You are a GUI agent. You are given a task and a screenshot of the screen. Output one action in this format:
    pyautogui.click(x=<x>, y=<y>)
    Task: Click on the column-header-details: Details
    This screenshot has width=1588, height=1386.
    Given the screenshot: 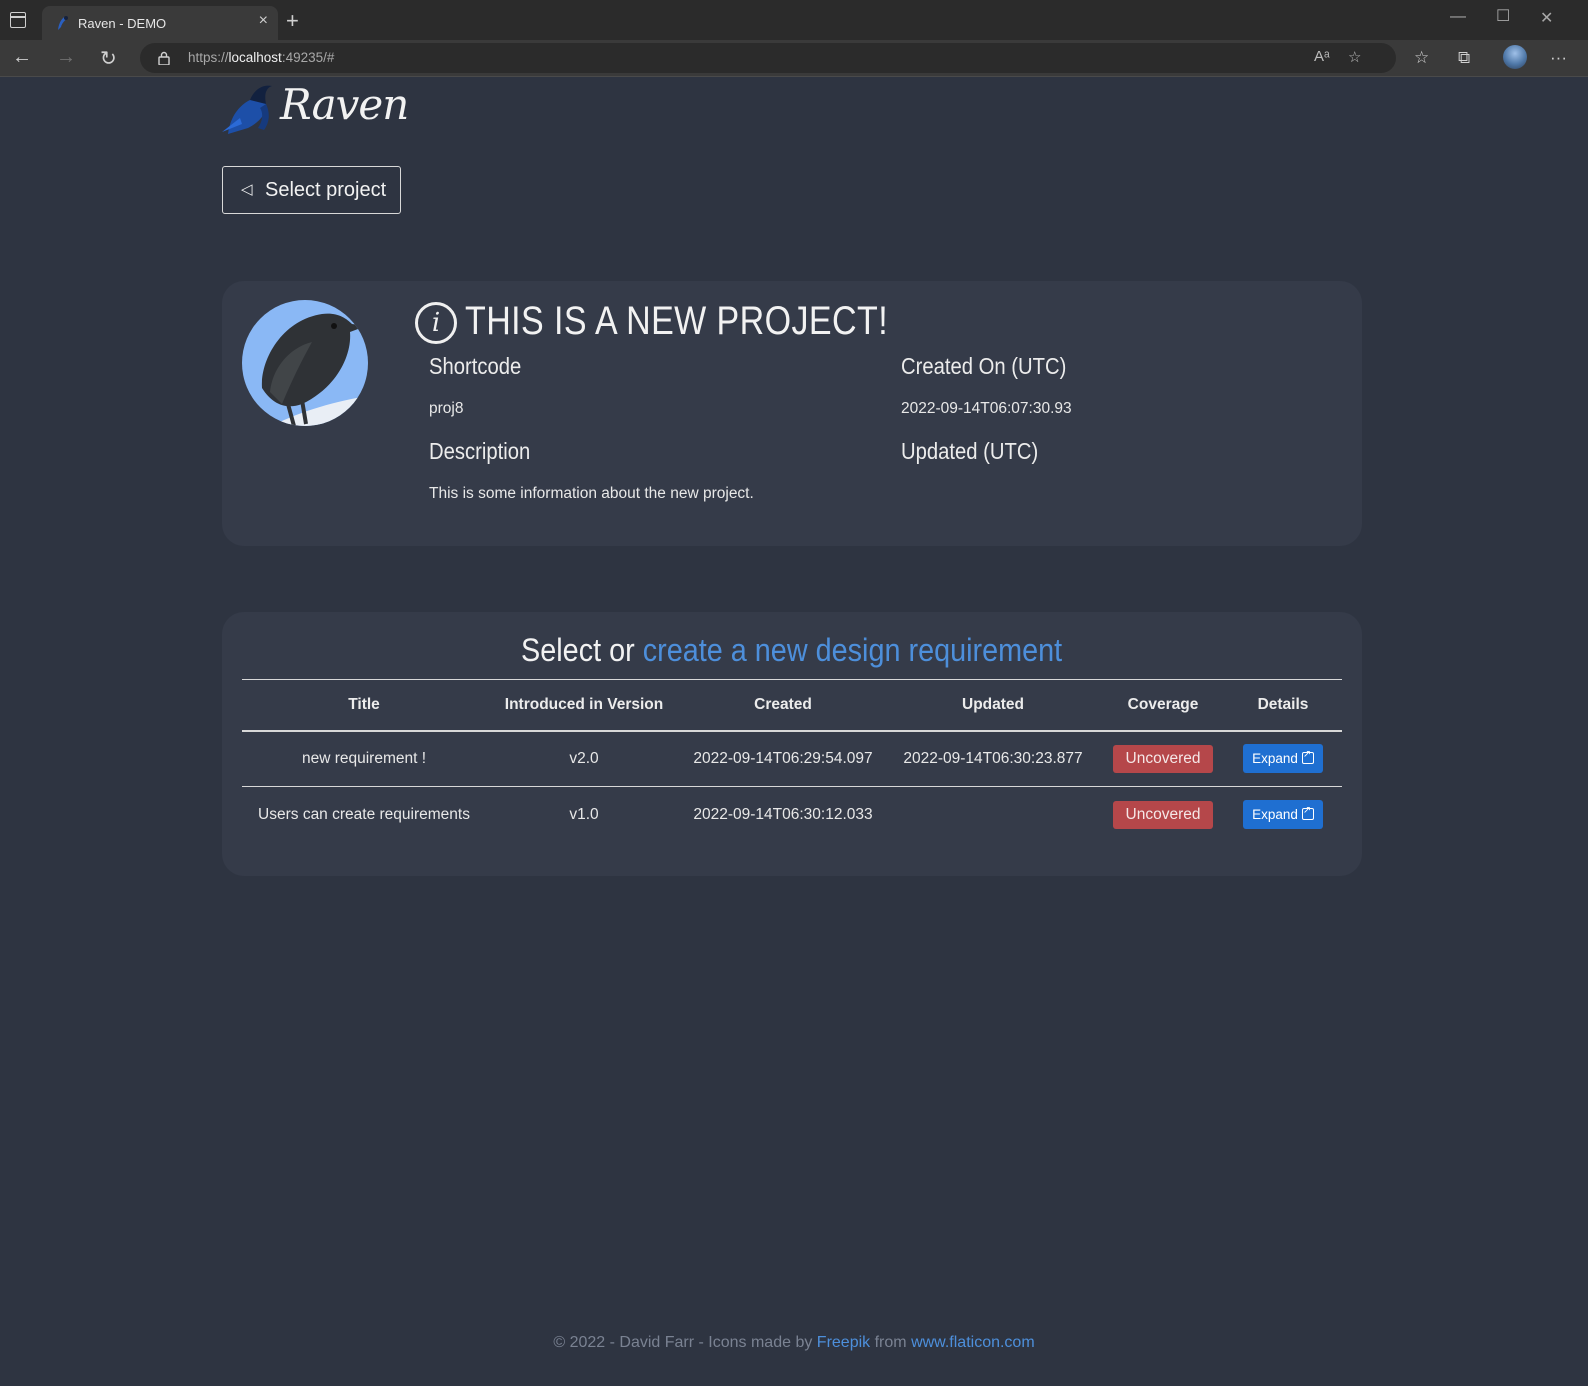 What is the action you would take?
    pyautogui.click(x=1283, y=705)
    